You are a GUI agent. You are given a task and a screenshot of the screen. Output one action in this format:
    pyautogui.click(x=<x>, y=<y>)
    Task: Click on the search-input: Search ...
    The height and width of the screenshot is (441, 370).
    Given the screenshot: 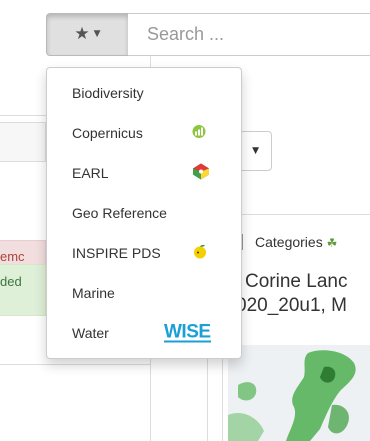 What is the action you would take?
    pyautogui.click(x=249, y=34)
    